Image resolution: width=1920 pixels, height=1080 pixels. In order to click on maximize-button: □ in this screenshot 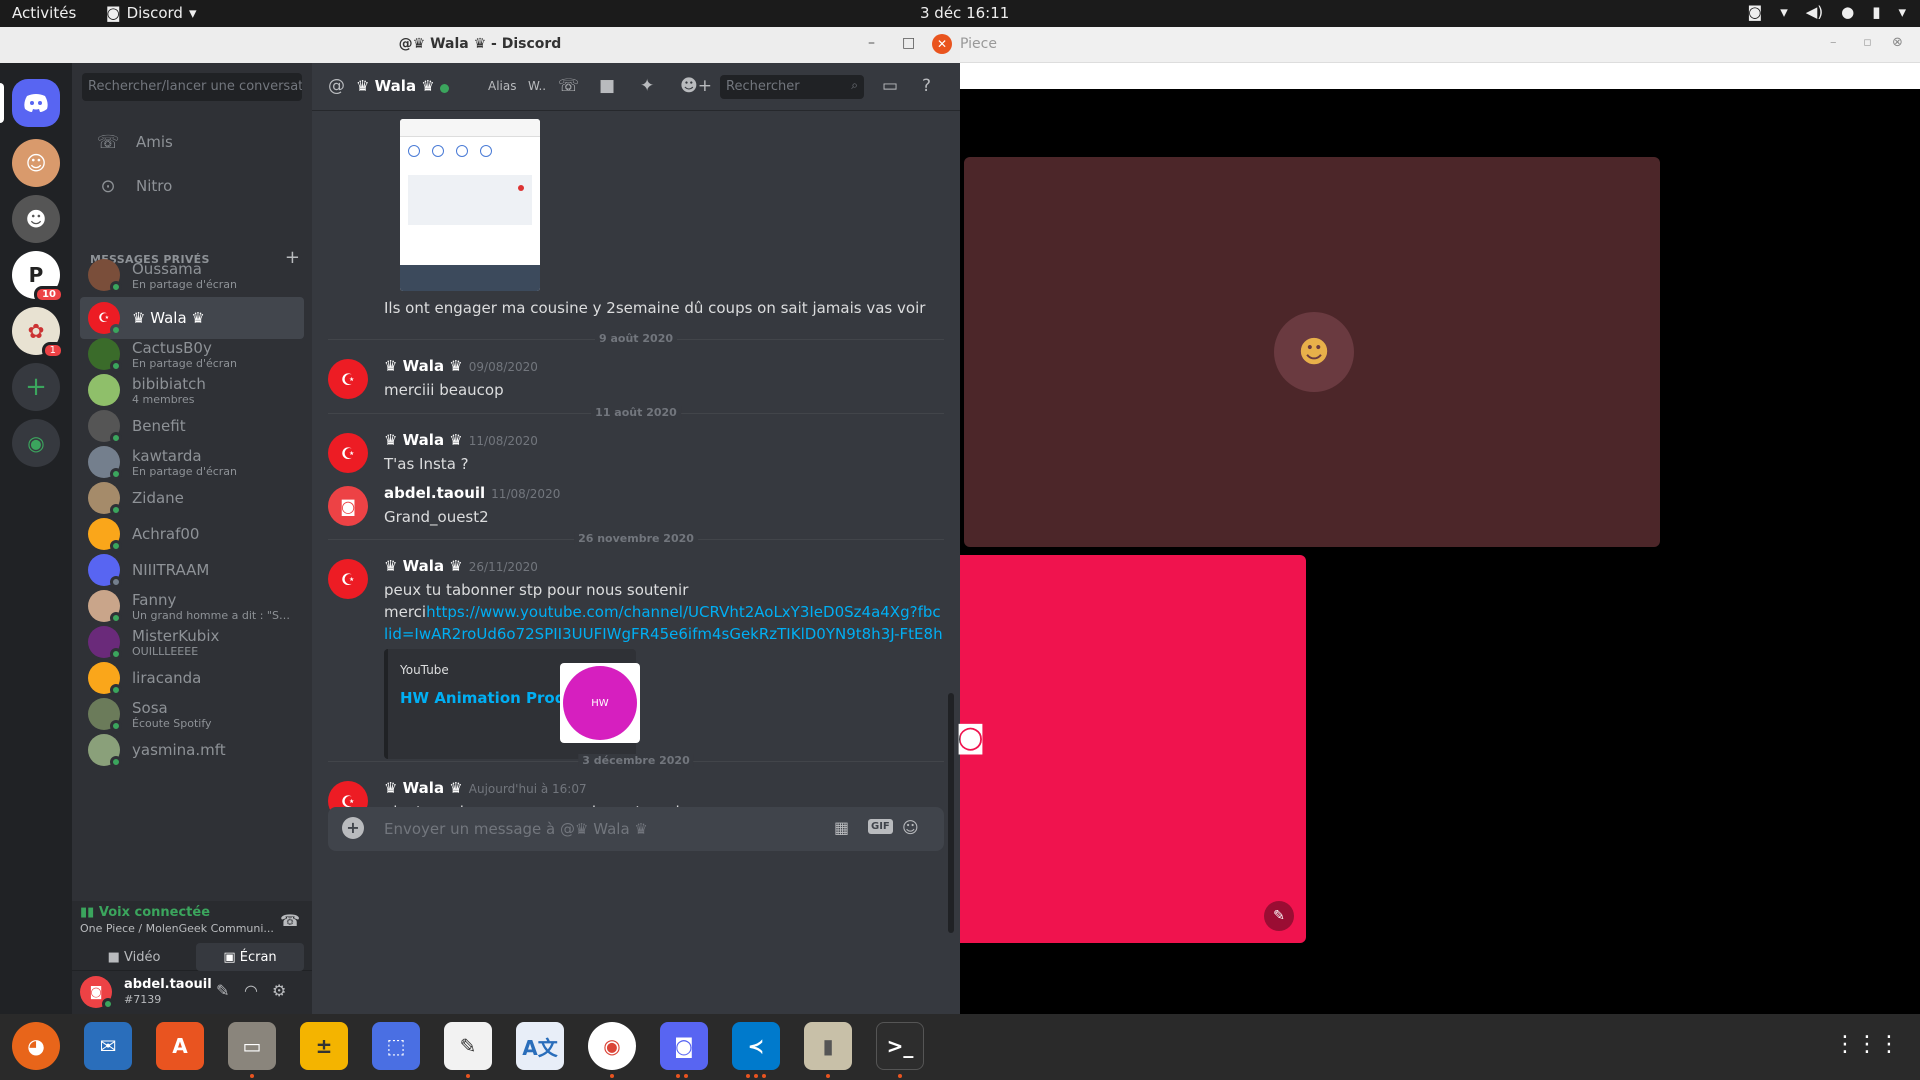, I will do `click(908, 43)`.